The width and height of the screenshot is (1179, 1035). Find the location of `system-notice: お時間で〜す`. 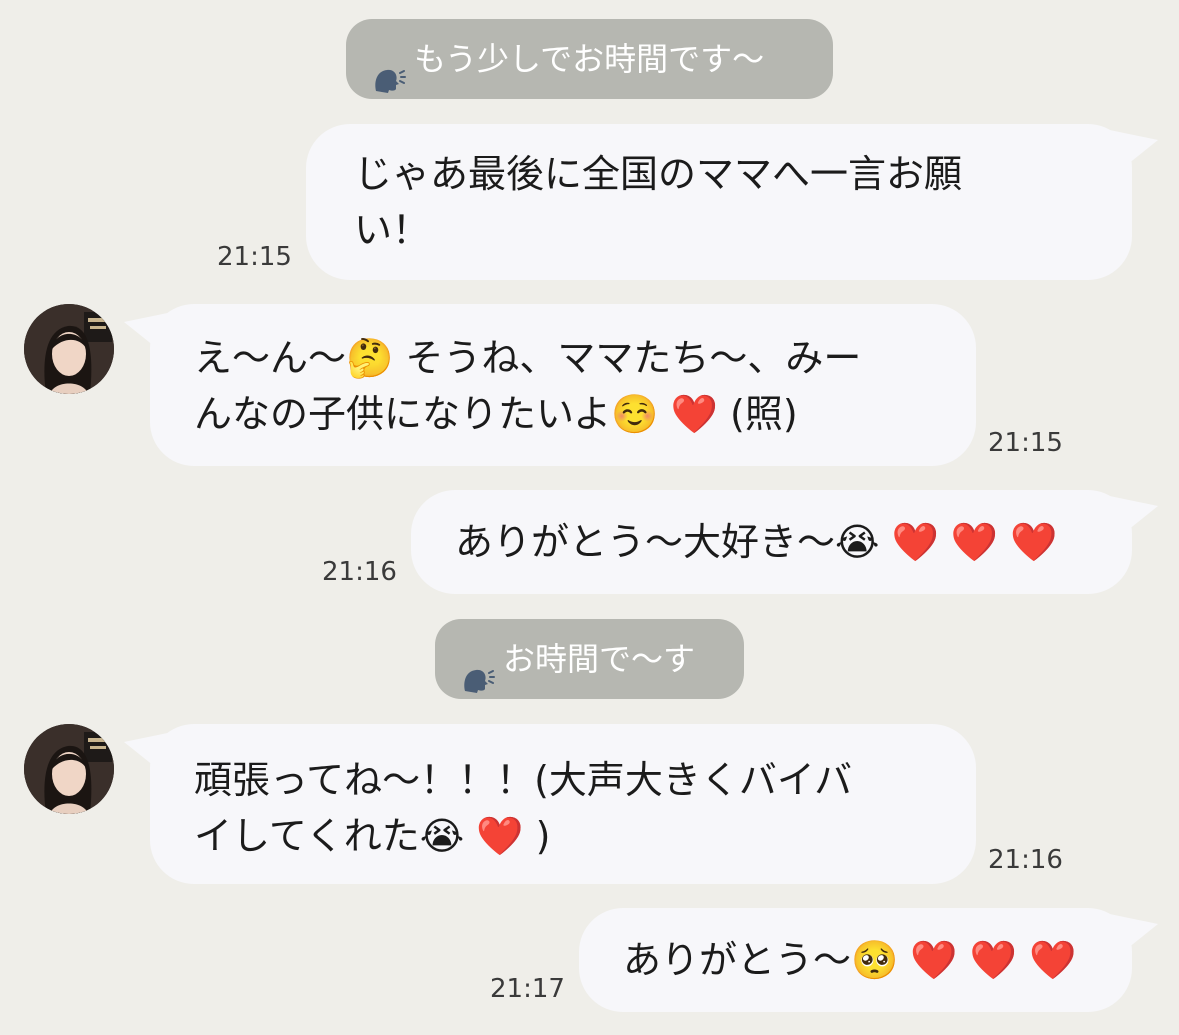

system-notice: お時間で〜す is located at coordinates (589, 659).